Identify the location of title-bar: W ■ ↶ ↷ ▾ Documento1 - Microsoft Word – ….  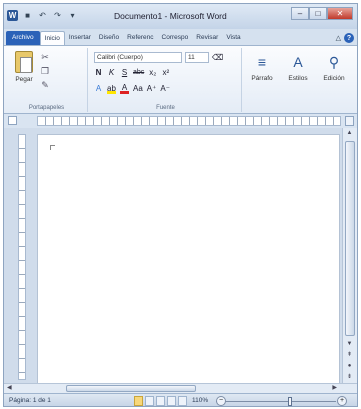
(180, 16).